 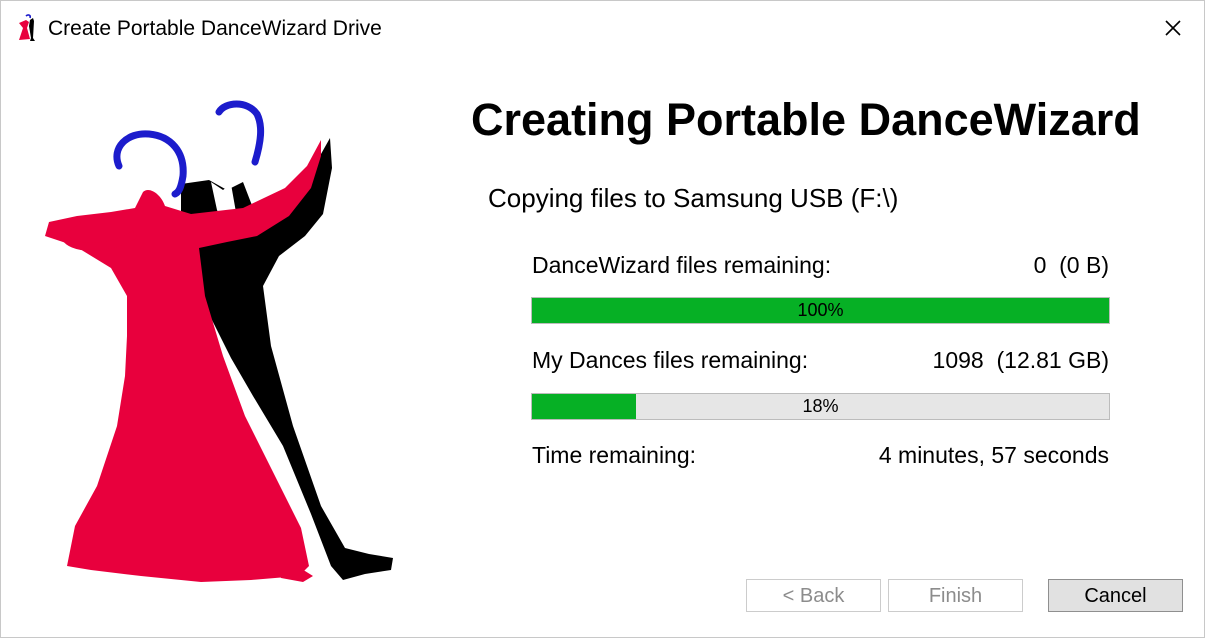 I want to click on my-dances-progress-bar: 18%, so click(x=820, y=406).